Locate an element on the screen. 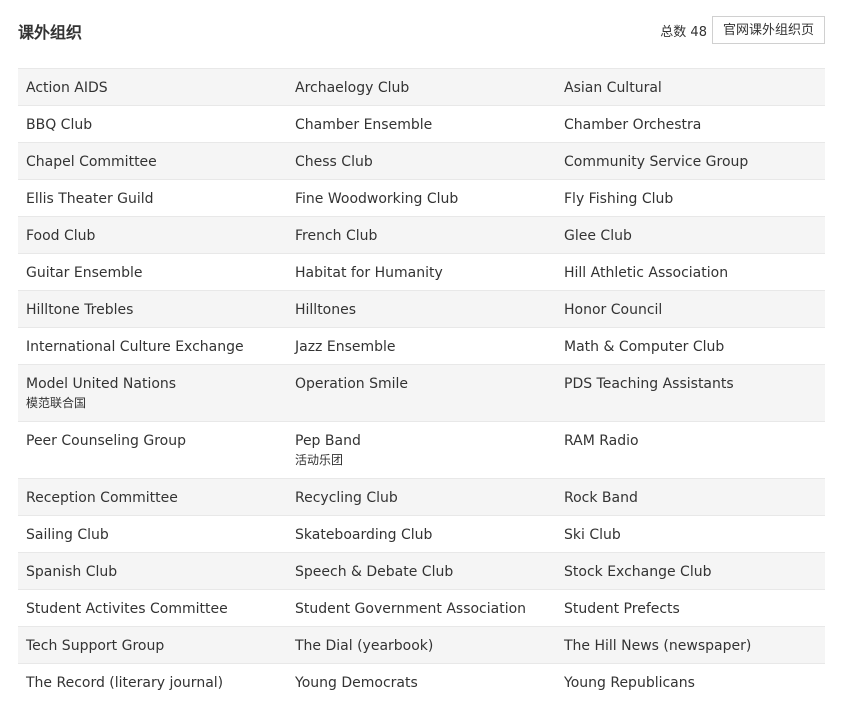 The image size is (843, 701). organization-cell: The Record (literary journal) is located at coordinates (152, 682).